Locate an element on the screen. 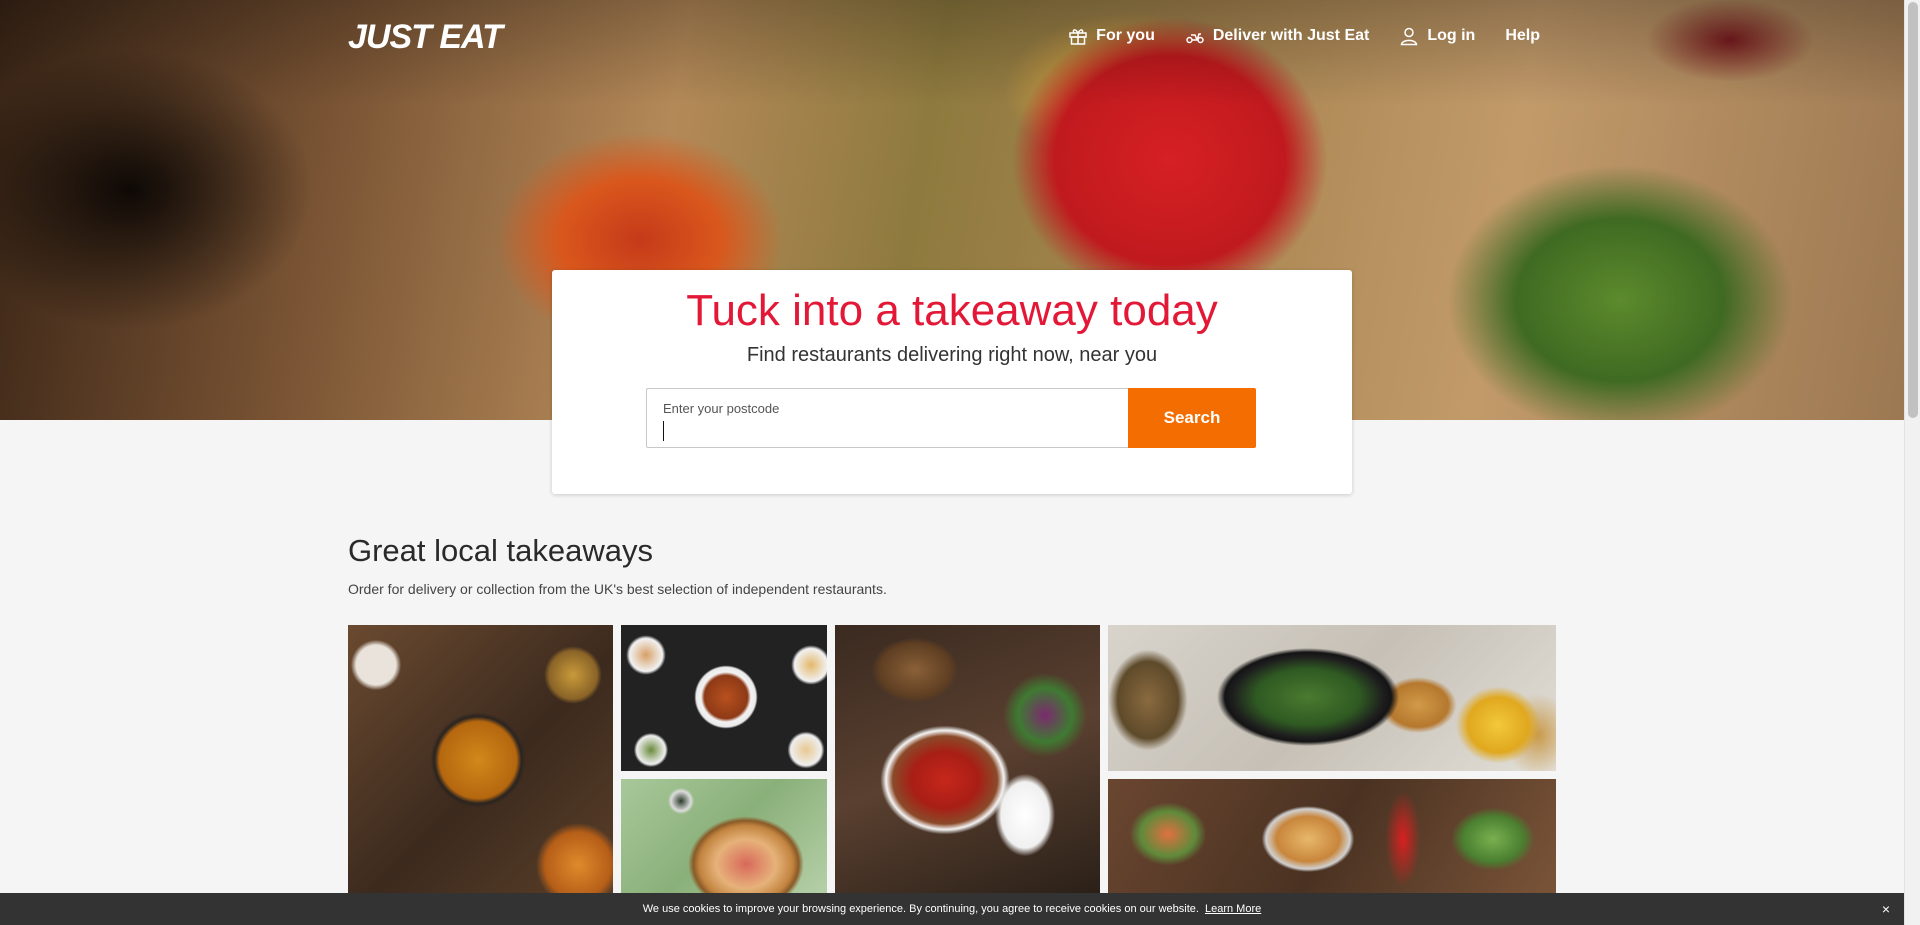 Image resolution: width=1920 pixels, height=925 pixels. scrollbar-thumb is located at coordinates (1913, 210).